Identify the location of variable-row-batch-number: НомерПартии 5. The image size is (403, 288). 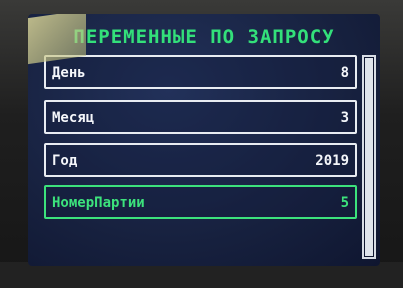
(200, 202).